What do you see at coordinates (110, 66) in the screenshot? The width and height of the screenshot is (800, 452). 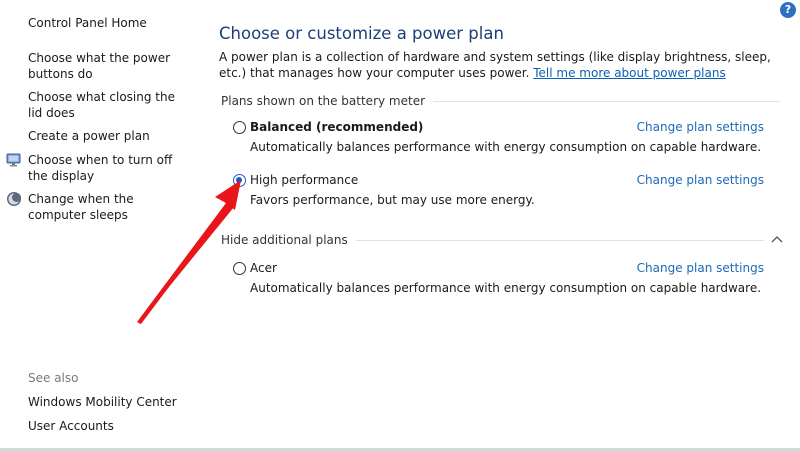 I see `sidebar-item-power-buttons: Choose what the power buttons do` at bounding box center [110, 66].